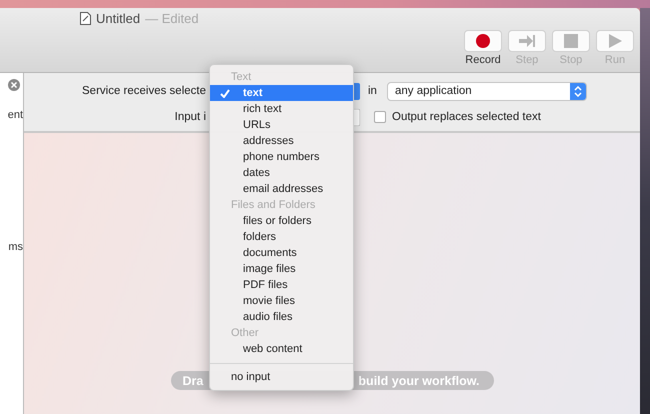 This screenshot has width=650, height=414. What do you see at coordinates (281, 237) in the screenshot?
I see `menu-item: folders` at bounding box center [281, 237].